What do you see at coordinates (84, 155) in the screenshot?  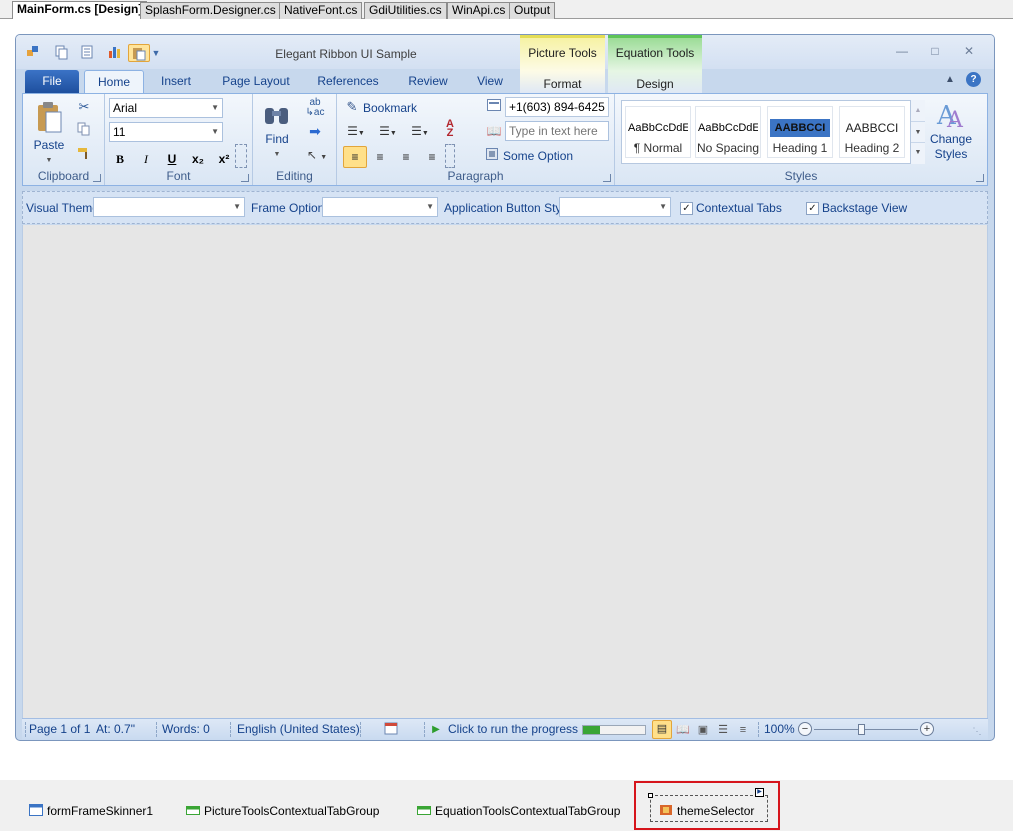 I see `format-painter-icon` at bounding box center [84, 155].